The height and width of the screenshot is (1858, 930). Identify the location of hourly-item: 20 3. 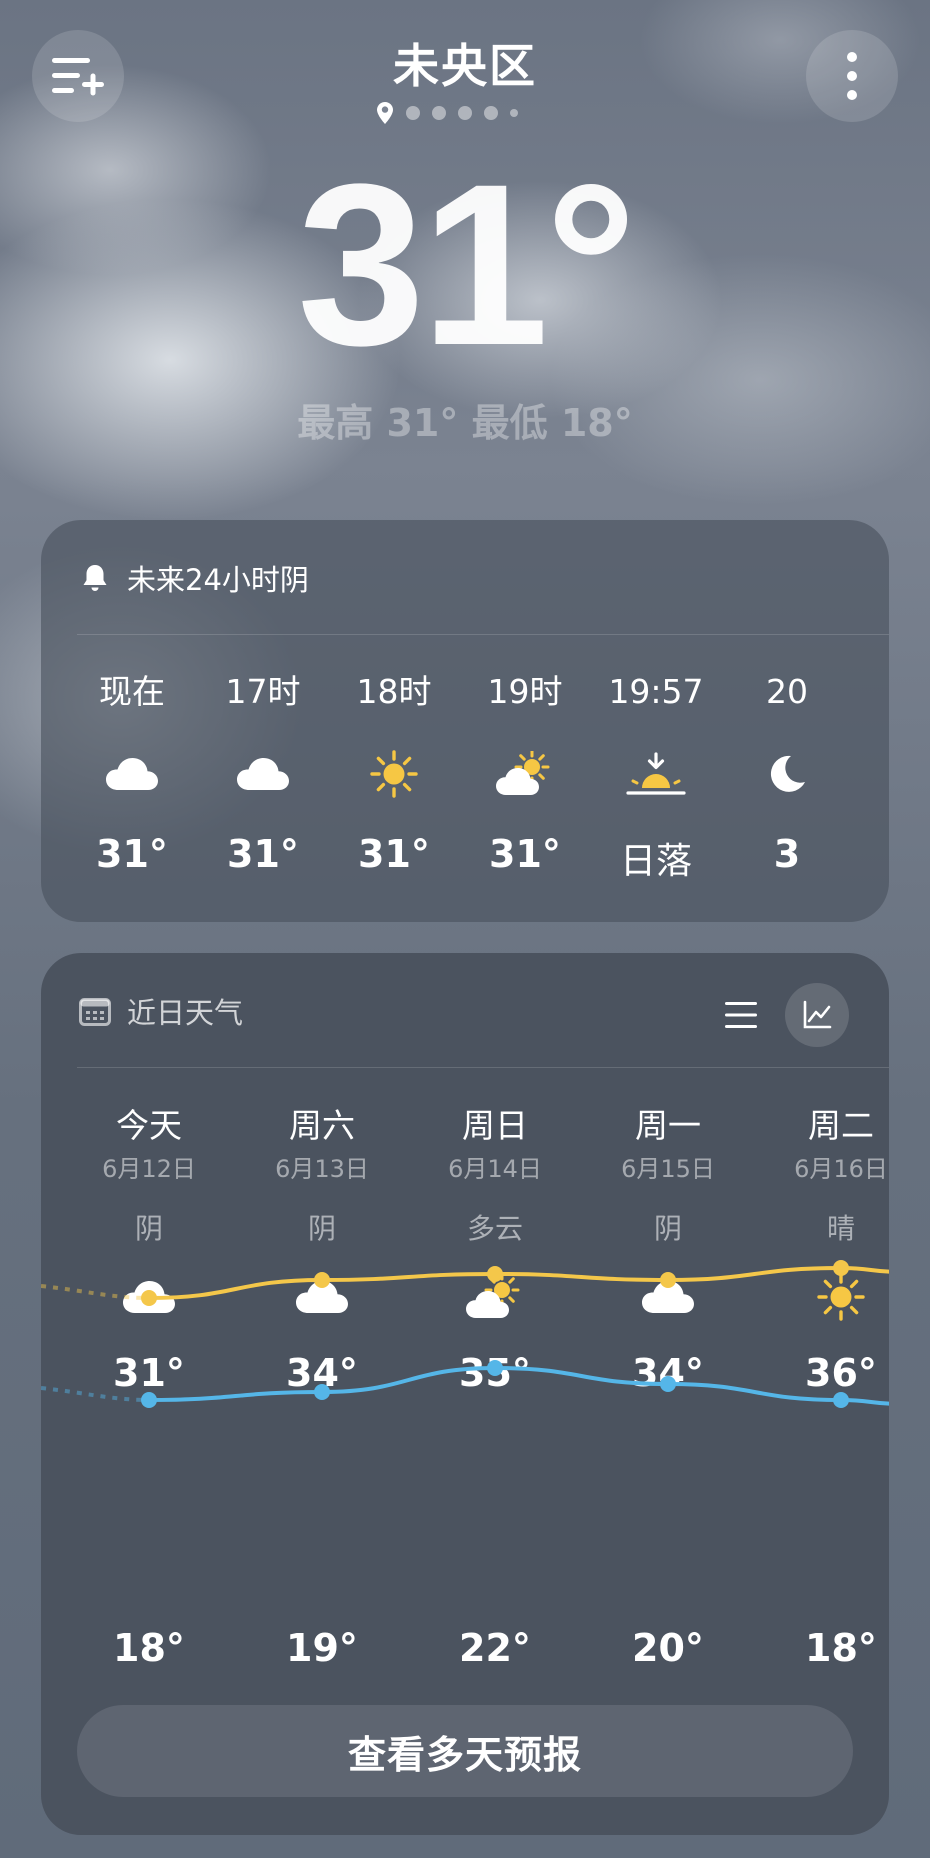
(787, 773).